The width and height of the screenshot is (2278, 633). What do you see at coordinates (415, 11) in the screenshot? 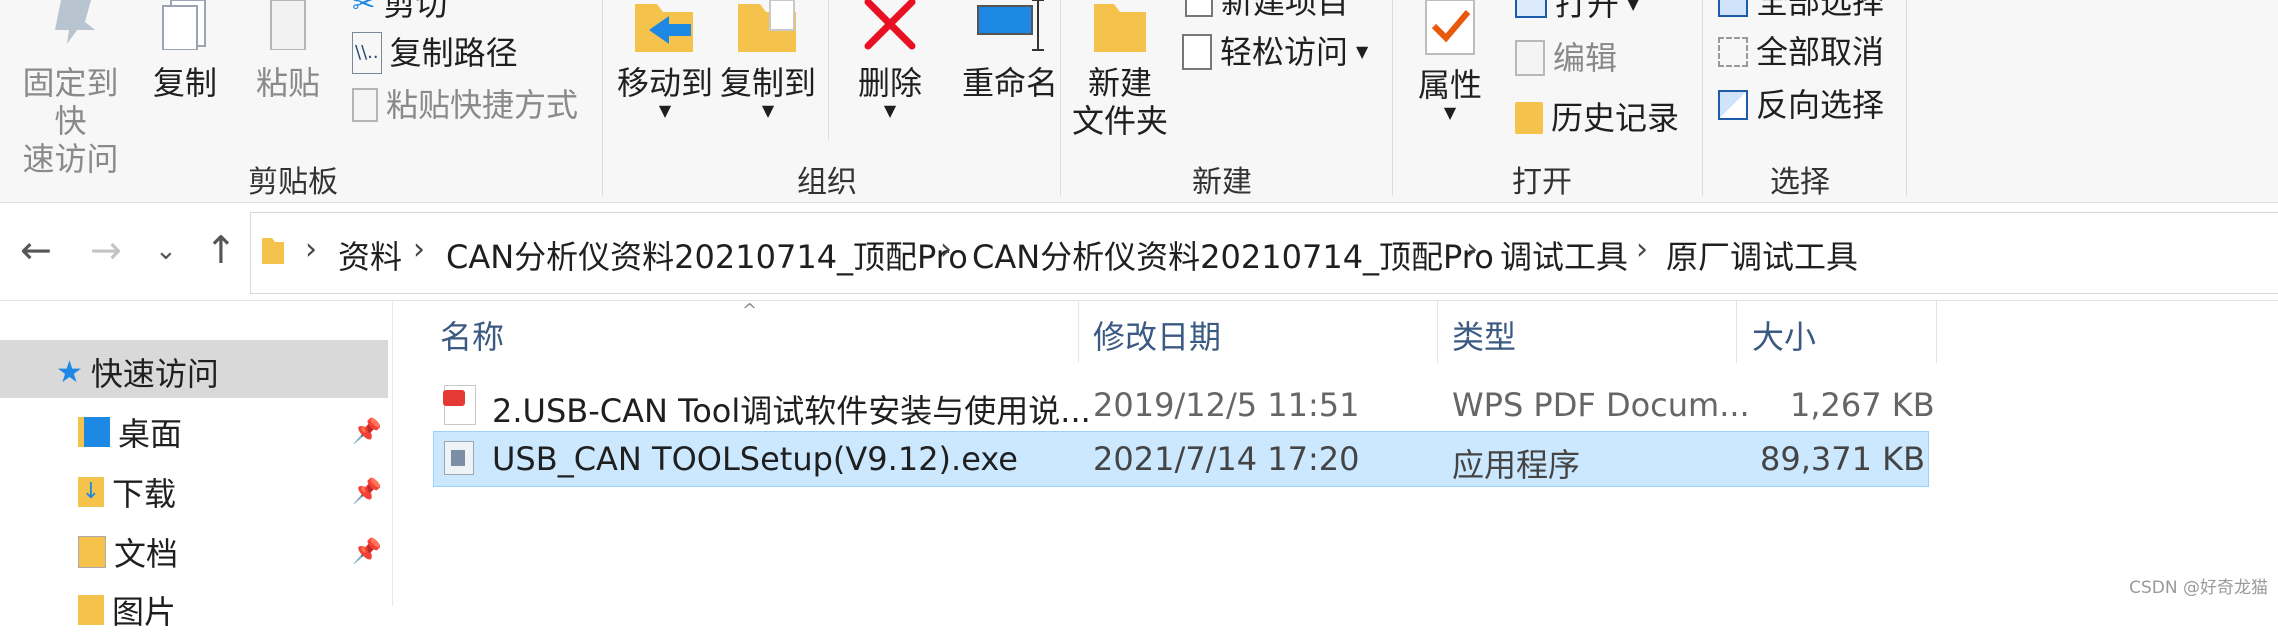
I see `cut-label: 剪切` at bounding box center [415, 11].